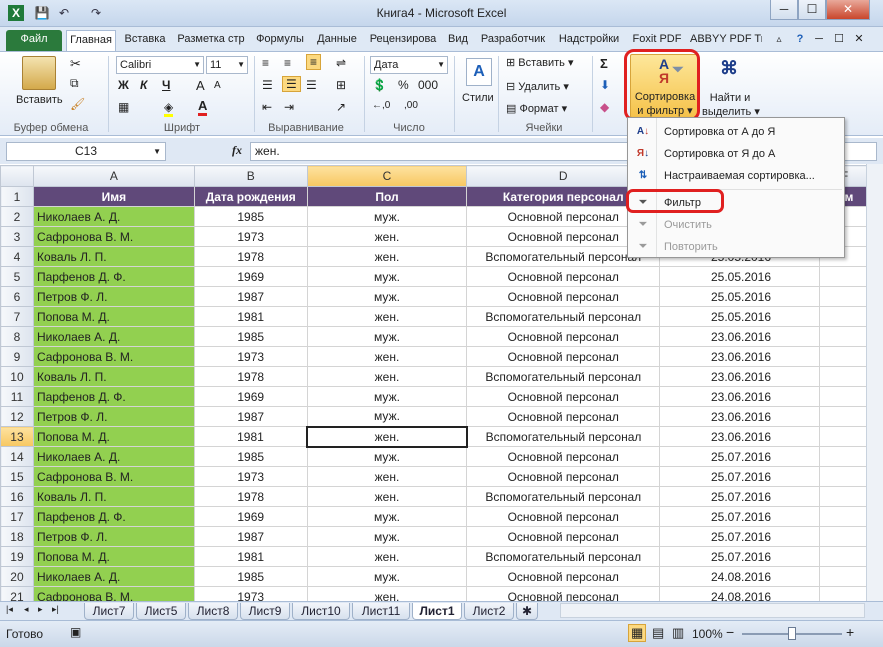 This screenshot has height=647, width=883. Describe the element at coordinates (166, 85) in the screenshot. I see `underline-button: Ч` at that location.